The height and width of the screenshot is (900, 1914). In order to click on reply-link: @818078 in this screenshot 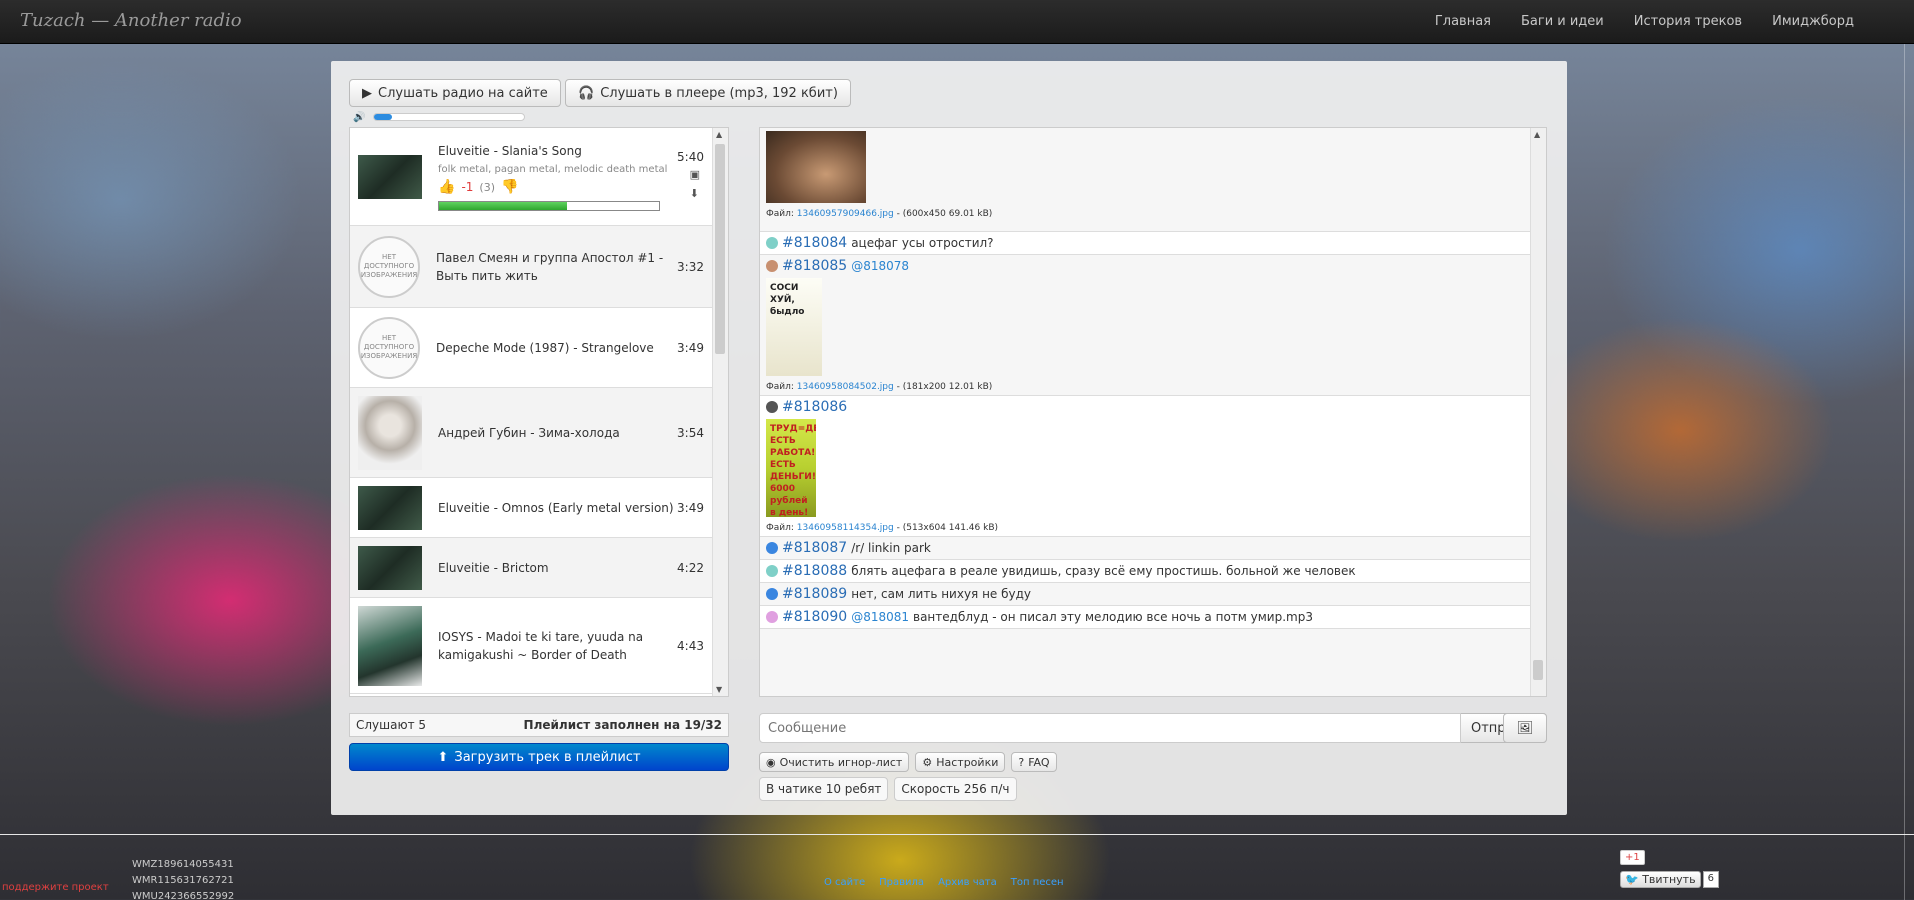, I will do `click(880, 266)`.